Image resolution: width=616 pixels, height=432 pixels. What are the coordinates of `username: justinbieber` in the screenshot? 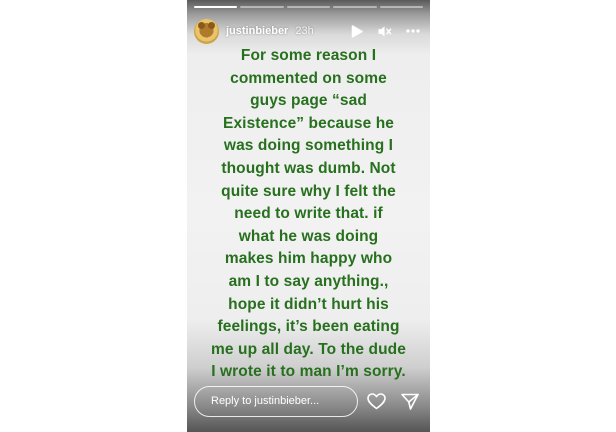 It's located at (257, 31).